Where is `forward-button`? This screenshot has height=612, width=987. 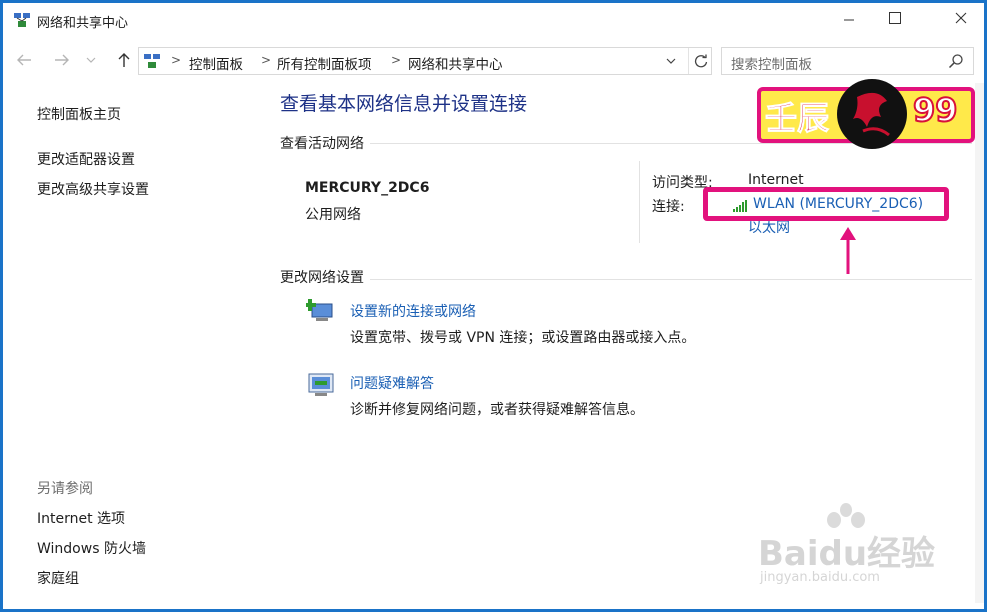
forward-button is located at coordinates (62, 60).